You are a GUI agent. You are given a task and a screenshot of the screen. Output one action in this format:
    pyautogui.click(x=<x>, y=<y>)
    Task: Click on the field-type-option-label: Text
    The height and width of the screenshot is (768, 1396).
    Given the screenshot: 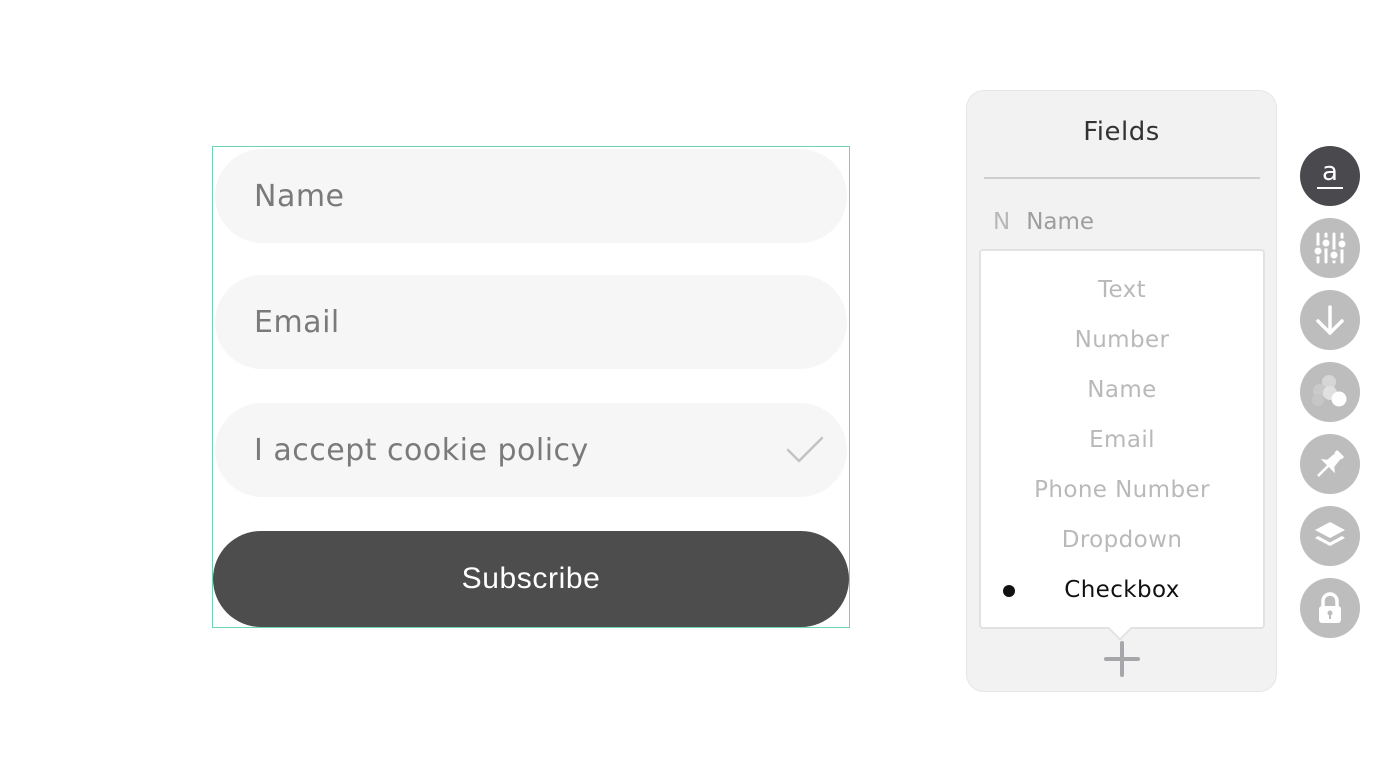 What is the action you would take?
    pyautogui.click(x=1122, y=290)
    